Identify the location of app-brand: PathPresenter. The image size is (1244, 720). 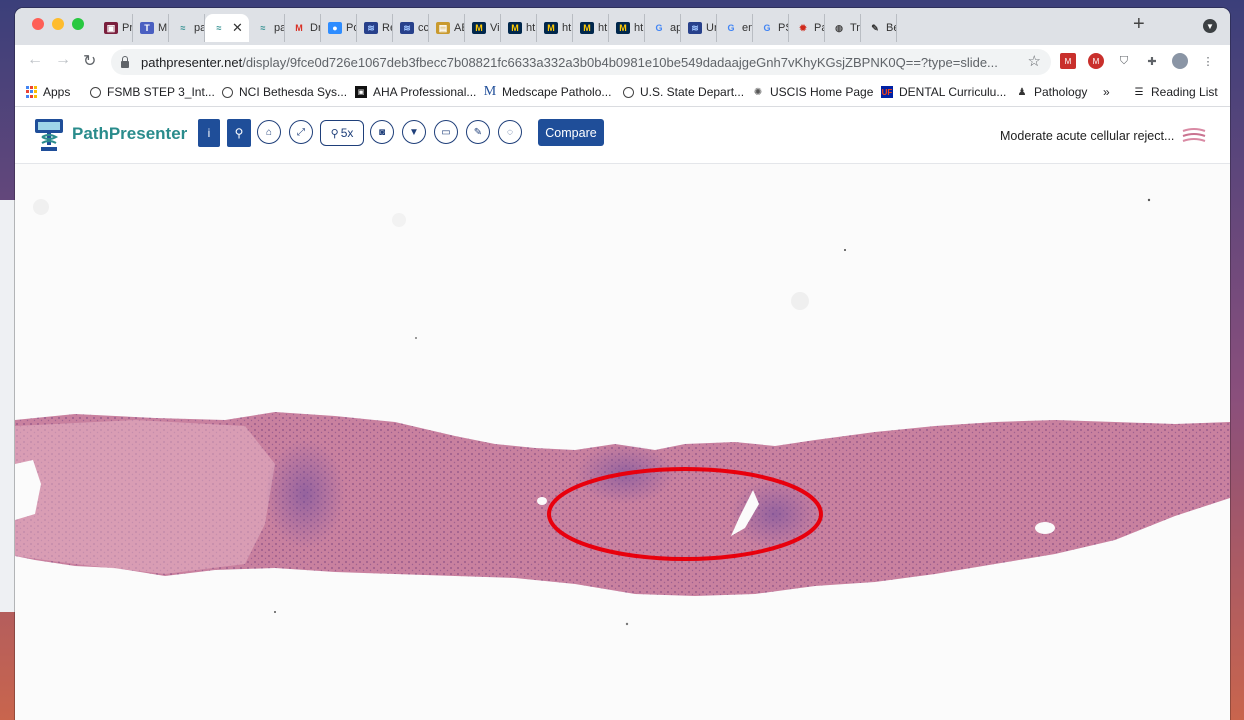
(129, 134).